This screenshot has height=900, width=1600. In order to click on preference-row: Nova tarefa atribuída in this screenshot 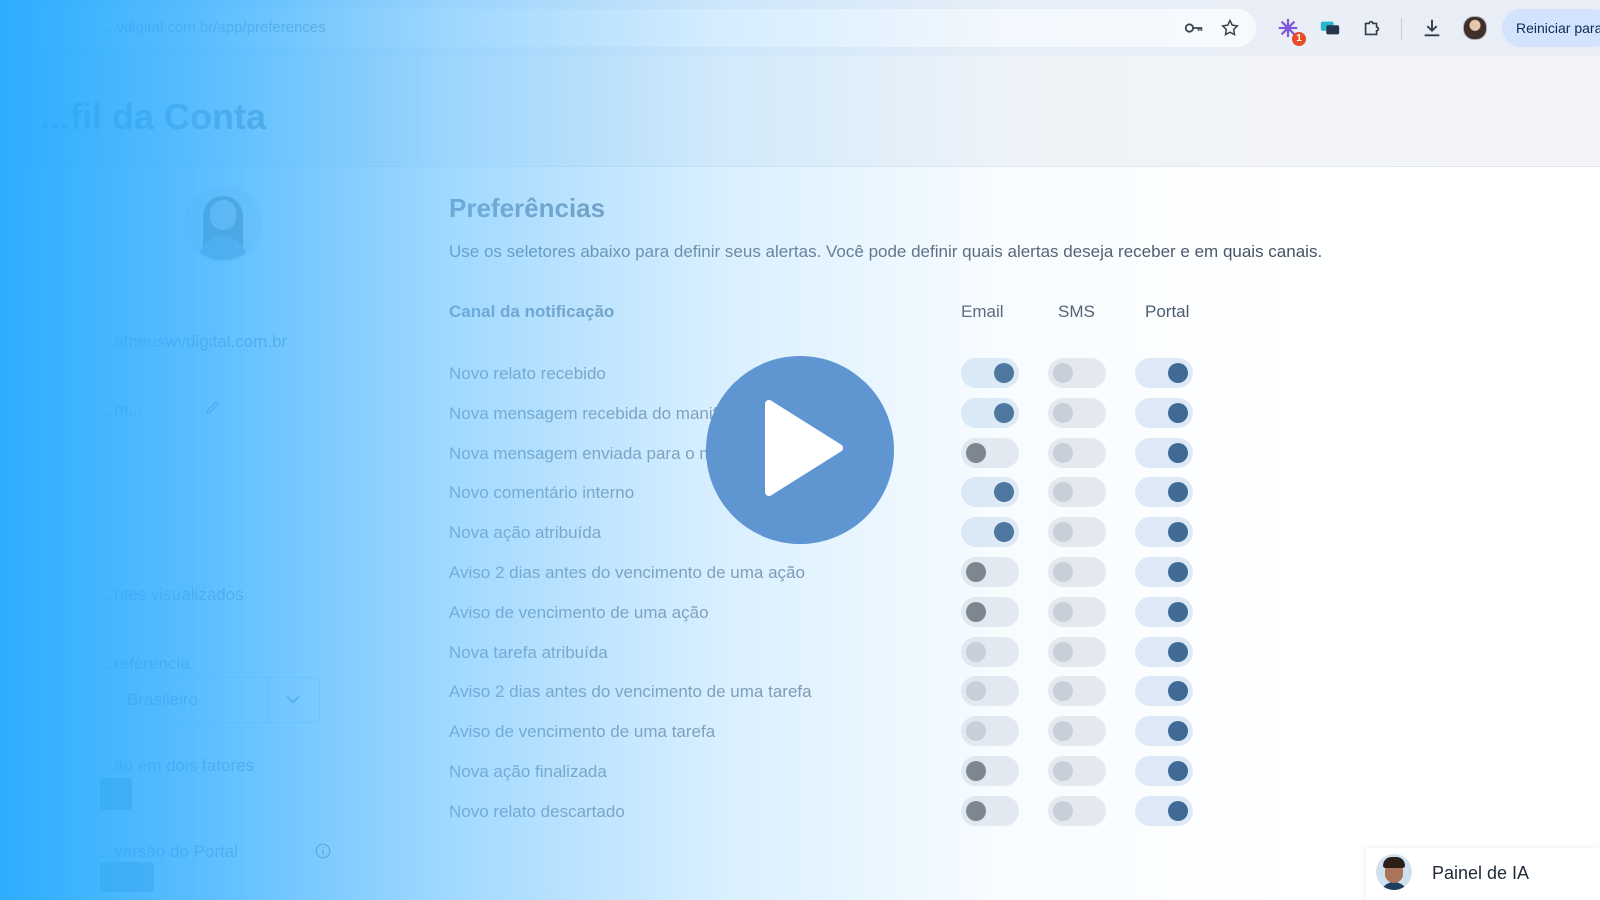, I will do `click(829, 652)`.